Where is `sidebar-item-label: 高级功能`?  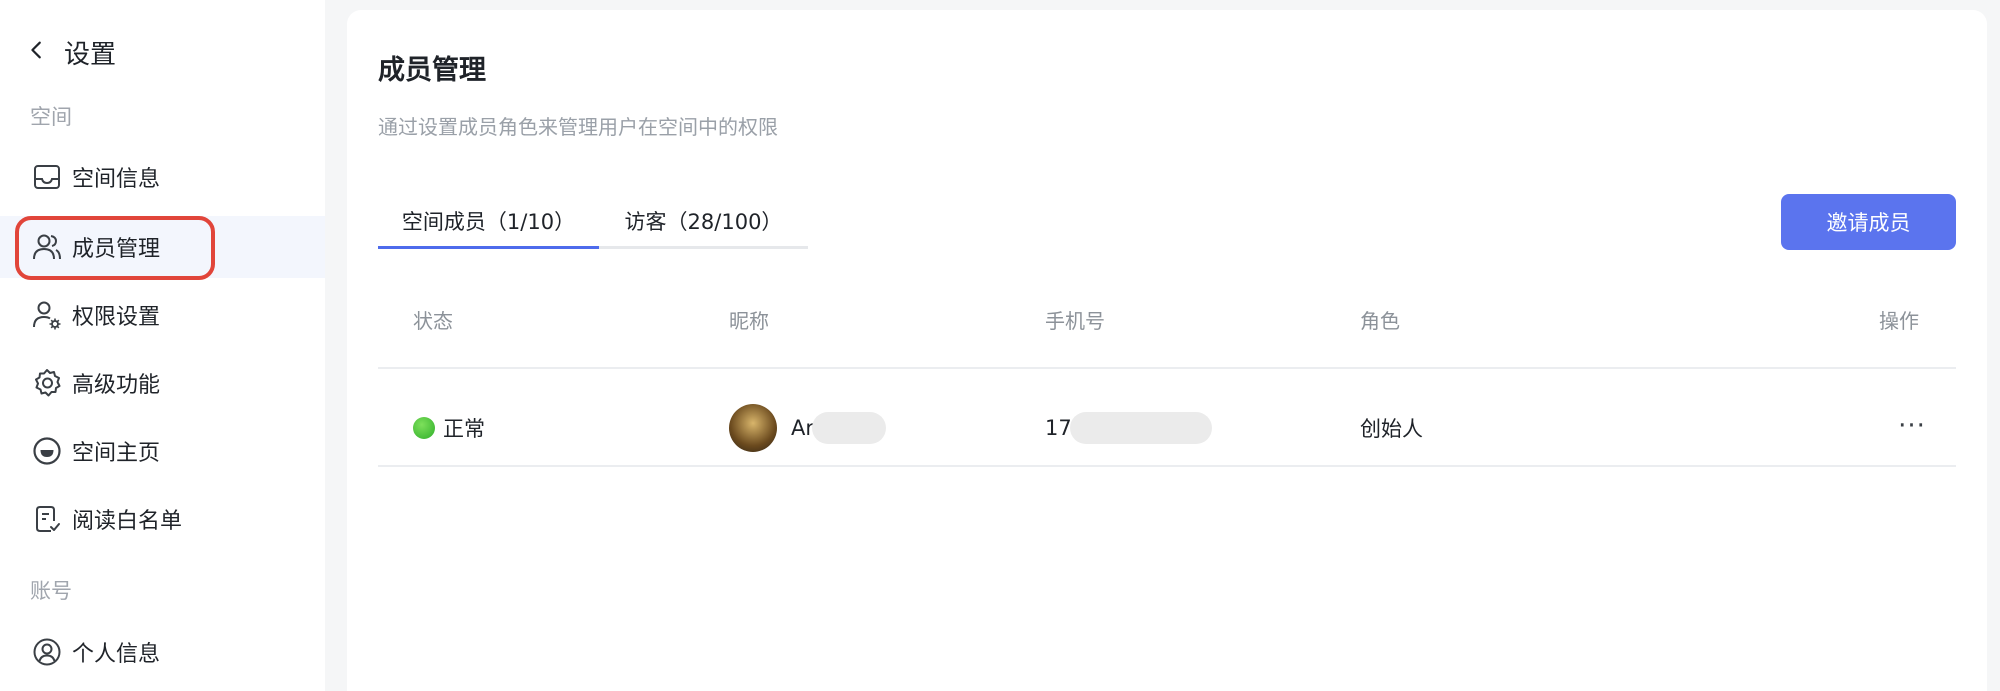
sidebar-item-label: 高级功能 is located at coordinates (116, 385).